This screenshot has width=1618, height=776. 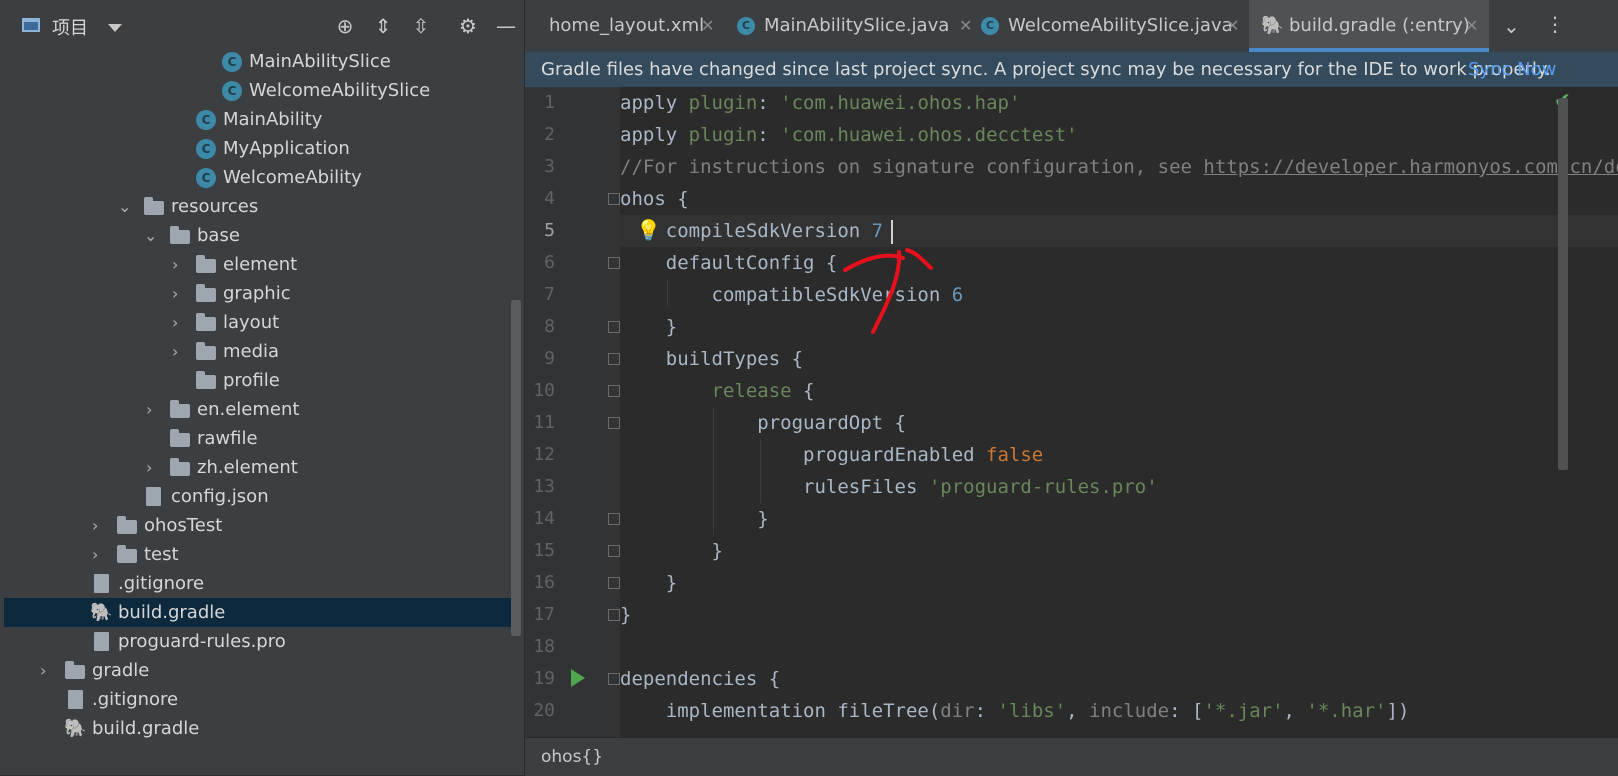 What do you see at coordinates (218, 235) in the screenshot?
I see `tree-item-label: base` at bounding box center [218, 235].